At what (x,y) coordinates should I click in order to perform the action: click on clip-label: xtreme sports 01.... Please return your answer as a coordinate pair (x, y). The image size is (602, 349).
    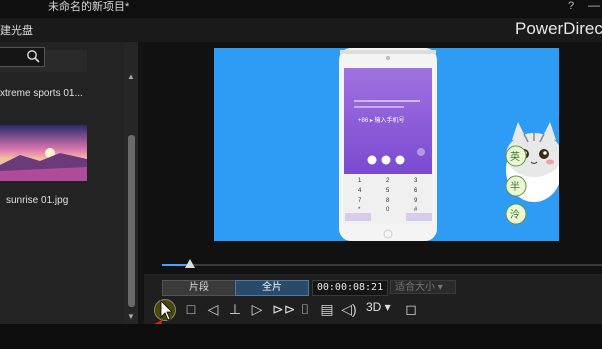
    Looking at the image, I should click on (41, 93).